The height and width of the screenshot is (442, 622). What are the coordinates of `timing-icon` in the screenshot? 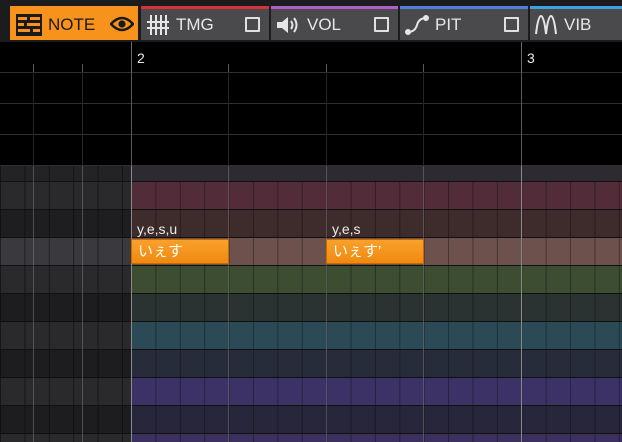 It's located at (158, 25).